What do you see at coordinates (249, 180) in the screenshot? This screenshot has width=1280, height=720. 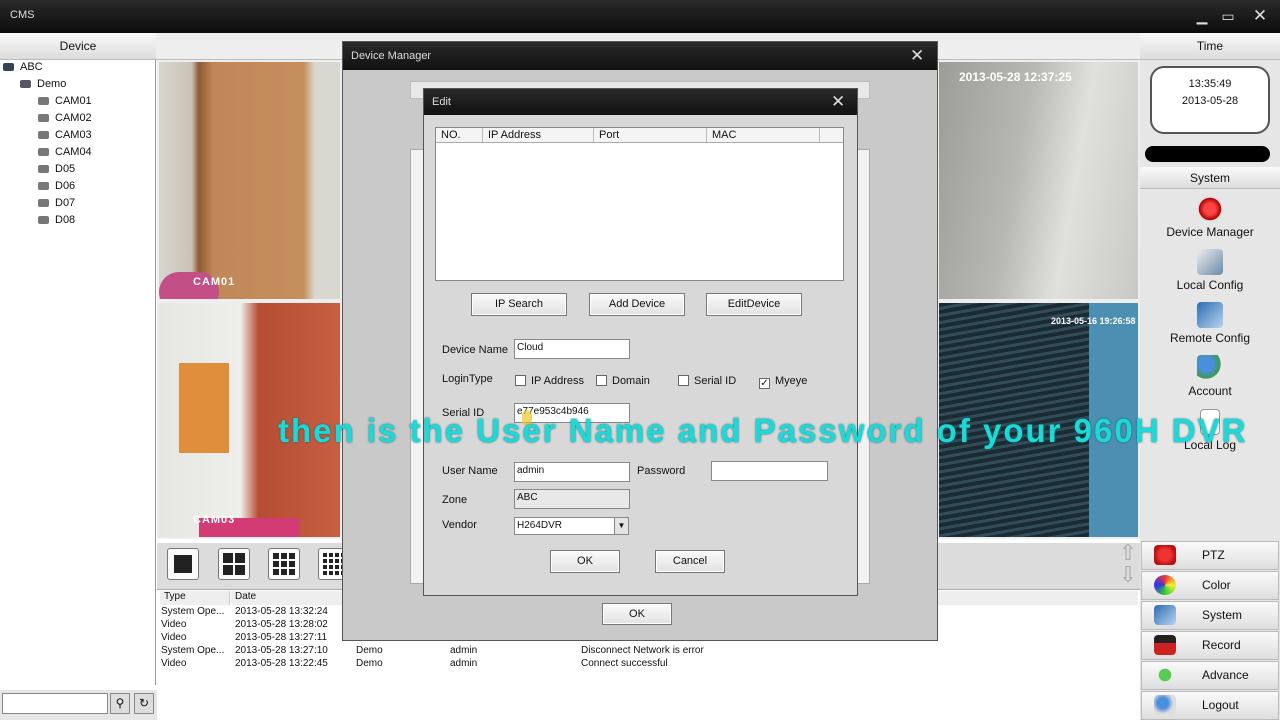 I see `video-tile-cam01: CAM01` at bounding box center [249, 180].